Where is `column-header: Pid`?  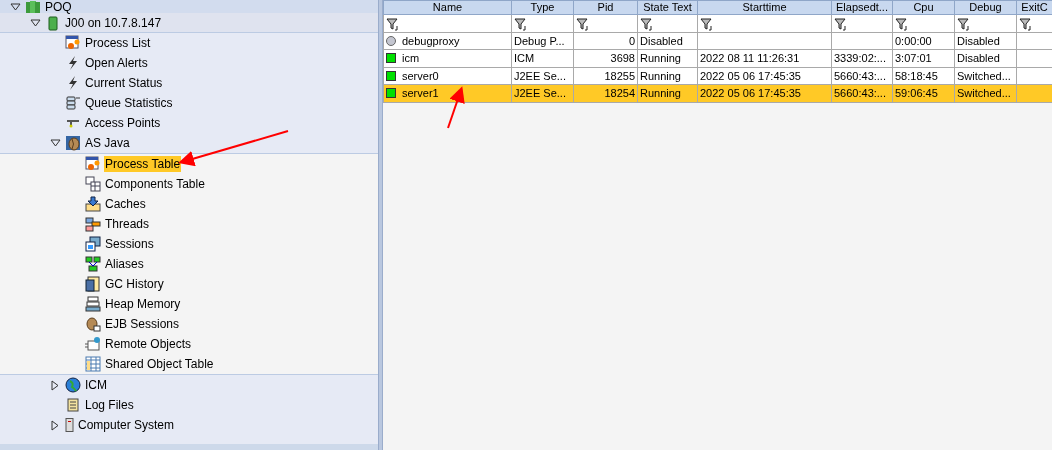 column-header: Pid is located at coordinates (605, 7).